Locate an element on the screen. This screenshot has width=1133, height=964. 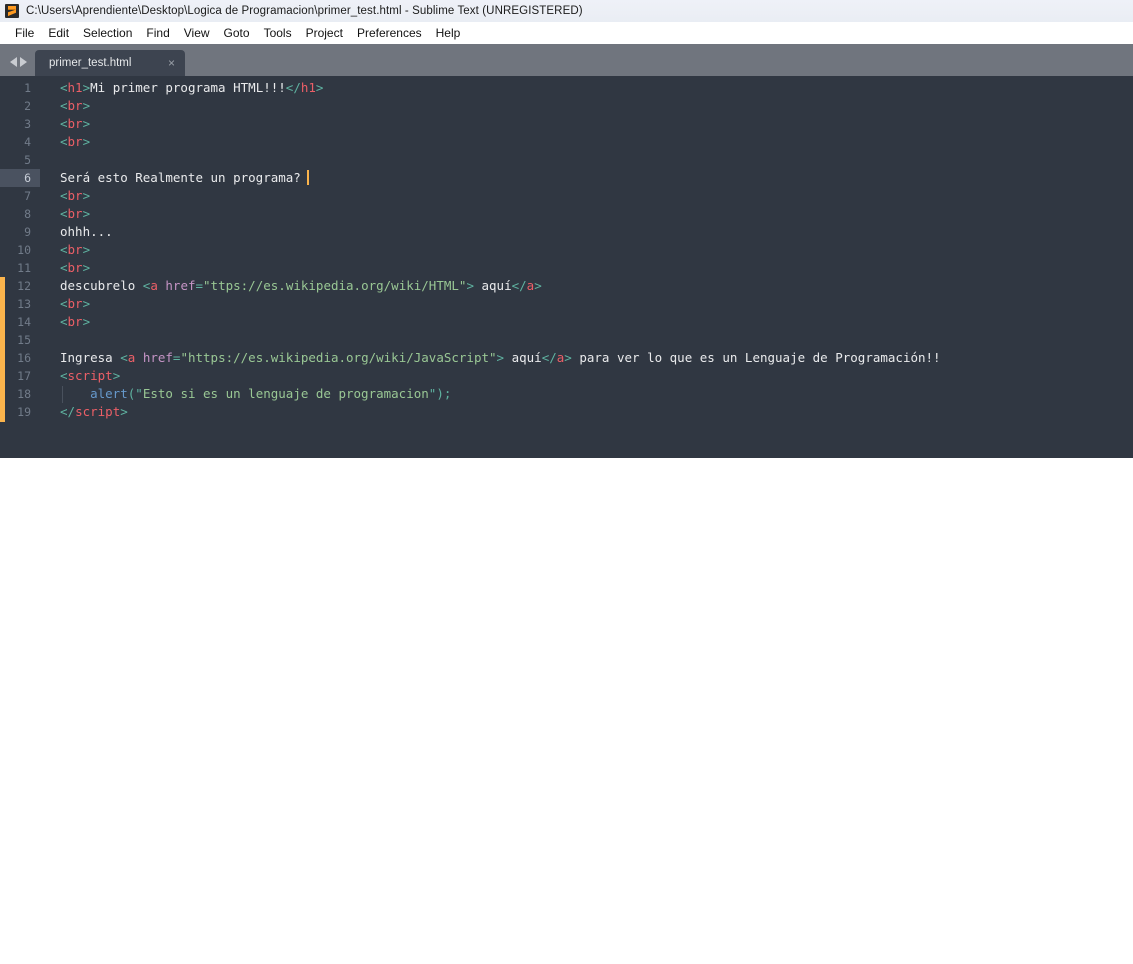
code-line-content-17: <script> is located at coordinates (80, 376).